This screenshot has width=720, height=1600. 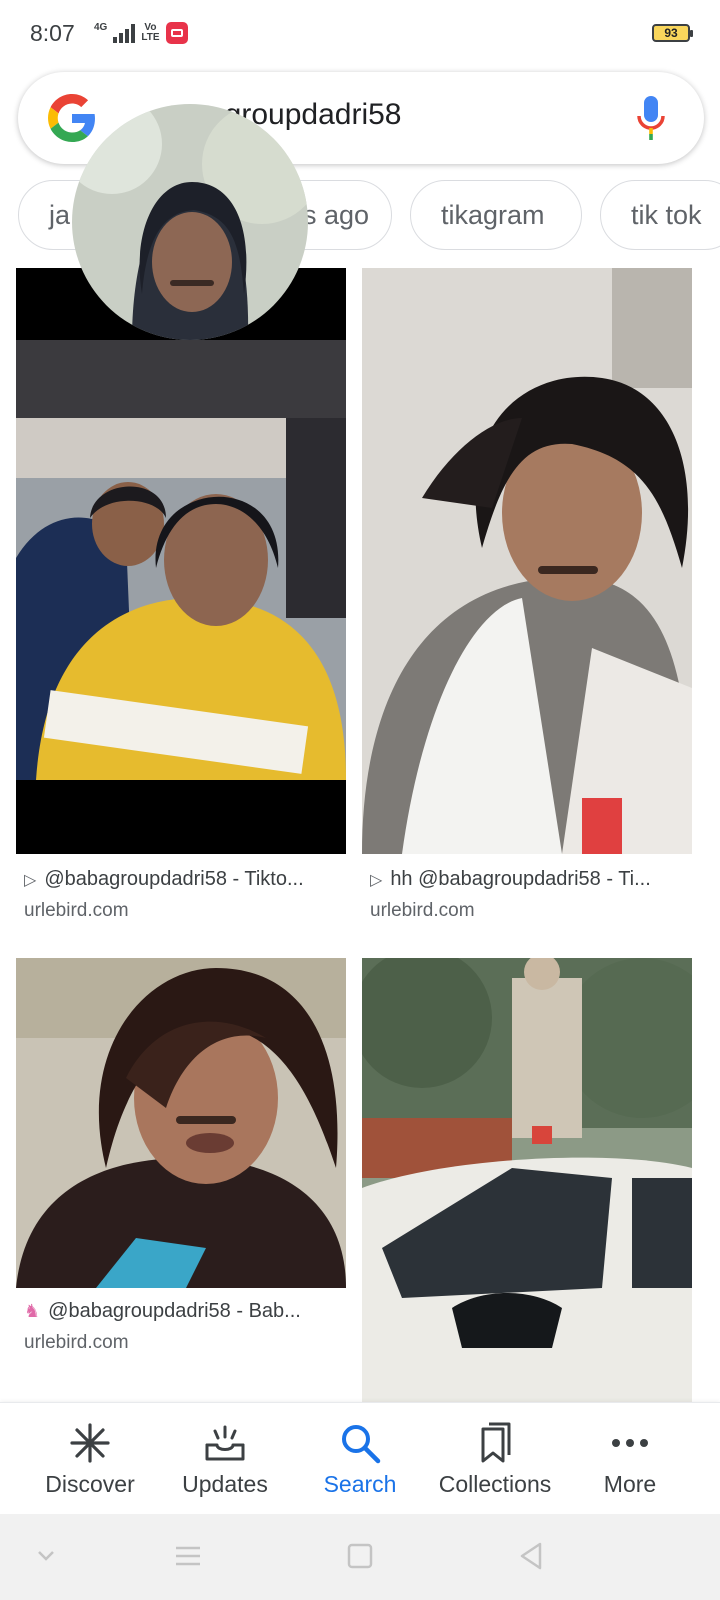 I want to click on status-time: 8:07, so click(x=52, y=33).